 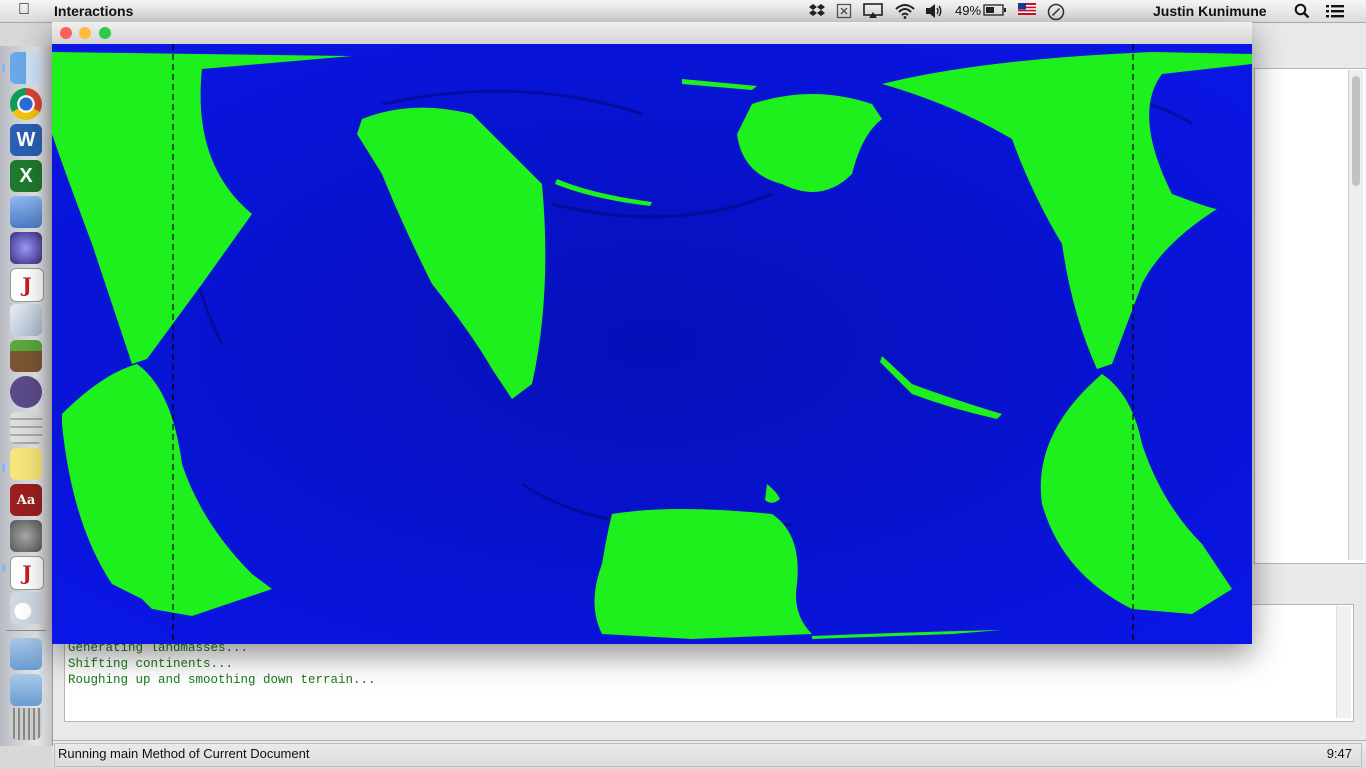 I want to click on finder-icon, so click(x=26, y=68).